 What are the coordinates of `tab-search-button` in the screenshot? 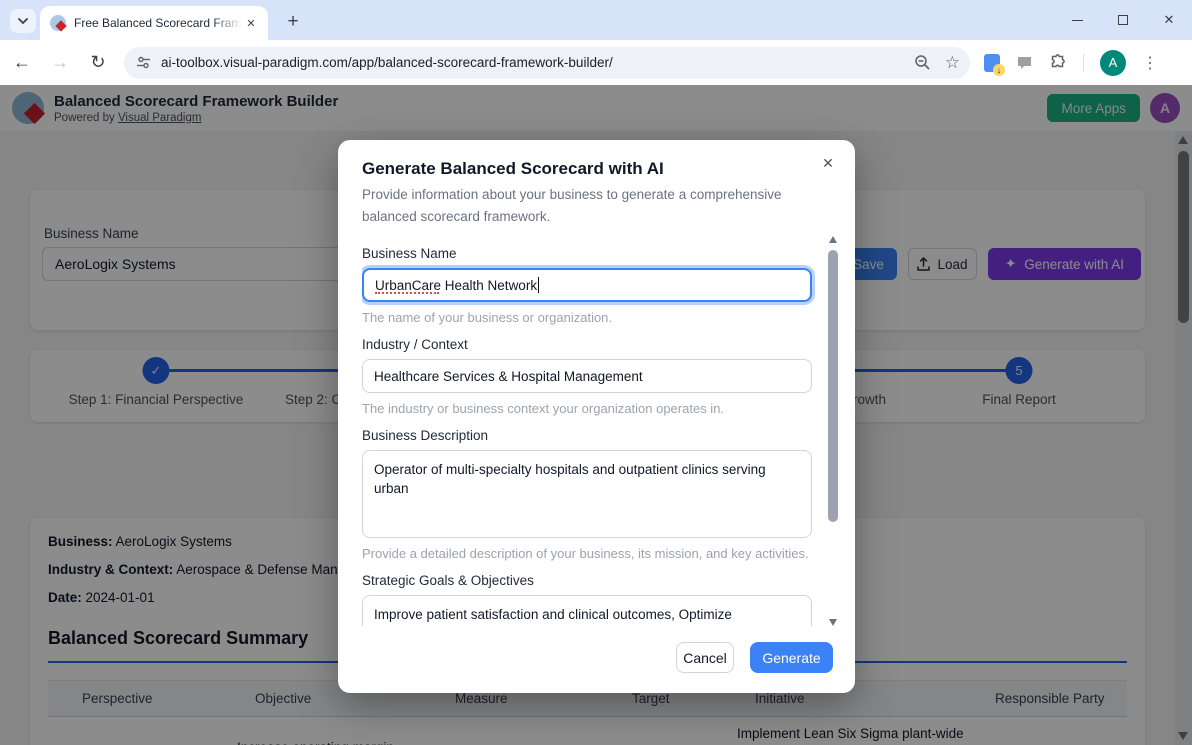 It's located at (23, 21).